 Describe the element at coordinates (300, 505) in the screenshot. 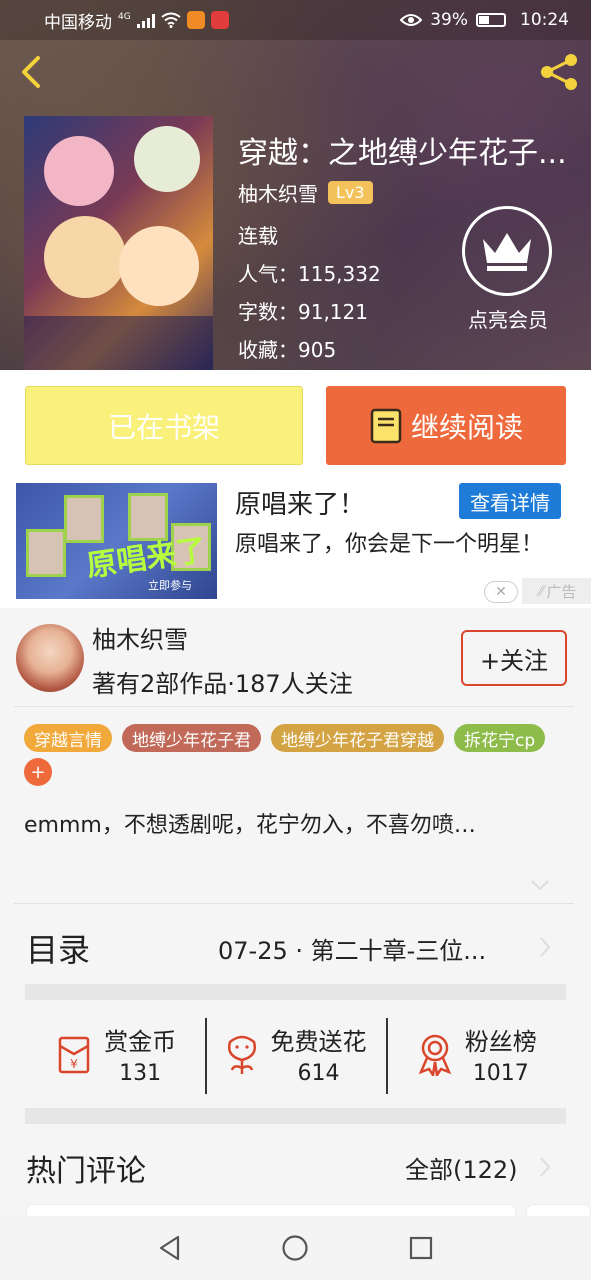

I see `ad-title: 原唱来了！` at that location.